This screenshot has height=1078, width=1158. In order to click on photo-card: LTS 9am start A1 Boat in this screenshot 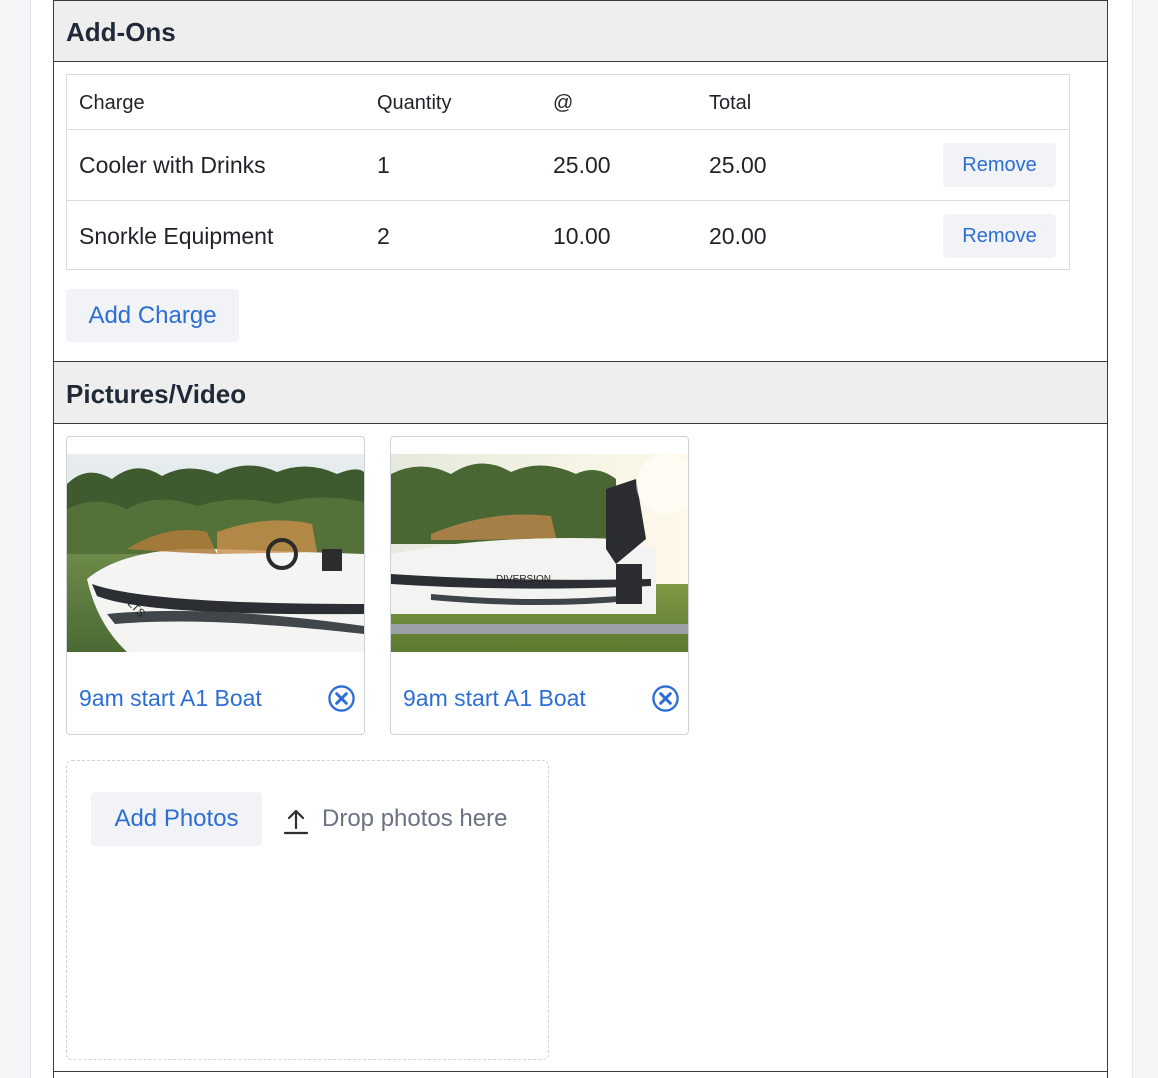, I will do `click(215, 585)`.